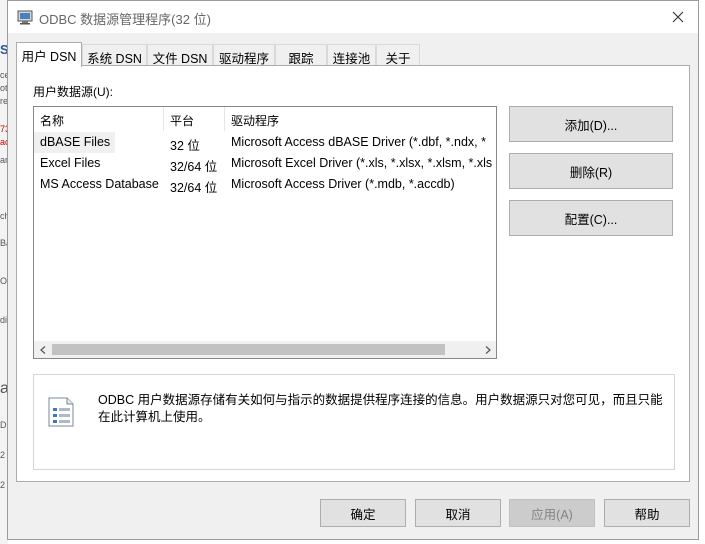  Describe the element at coordinates (353, 17) in the screenshot. I see `title-bar: ODBC 数据源管理程序(32 位)` at that location.